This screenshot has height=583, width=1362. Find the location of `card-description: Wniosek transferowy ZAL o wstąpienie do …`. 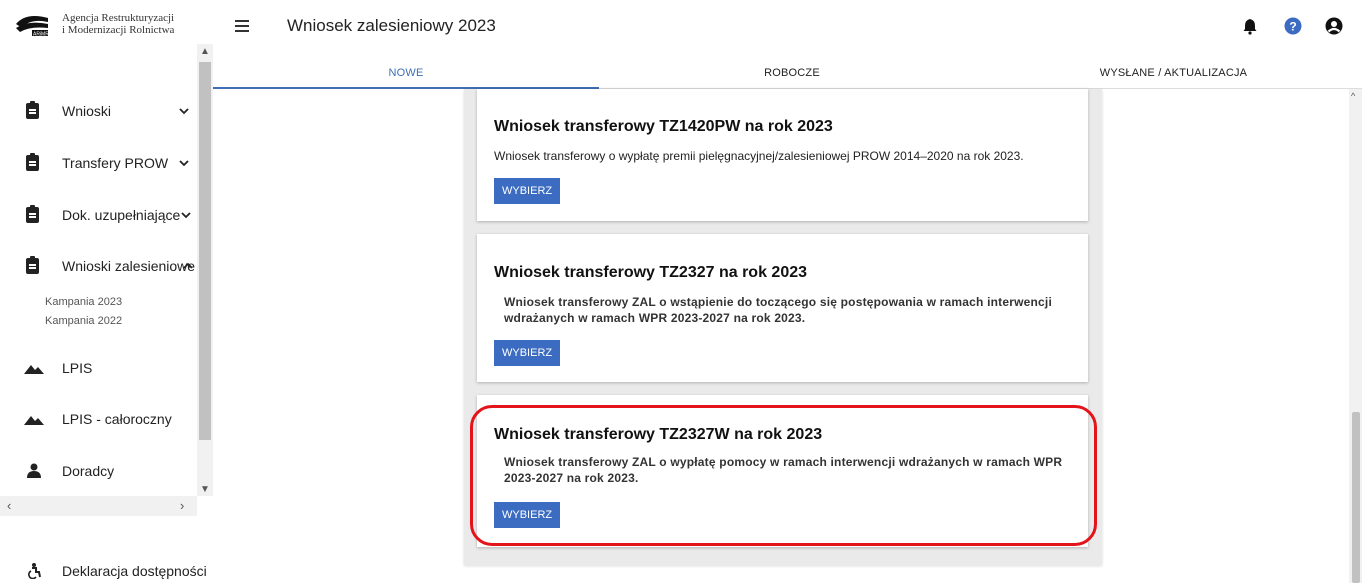

card-description: Wniosek transferowy ZAL o wstąpienie do … is located at coordinates (778, 310).